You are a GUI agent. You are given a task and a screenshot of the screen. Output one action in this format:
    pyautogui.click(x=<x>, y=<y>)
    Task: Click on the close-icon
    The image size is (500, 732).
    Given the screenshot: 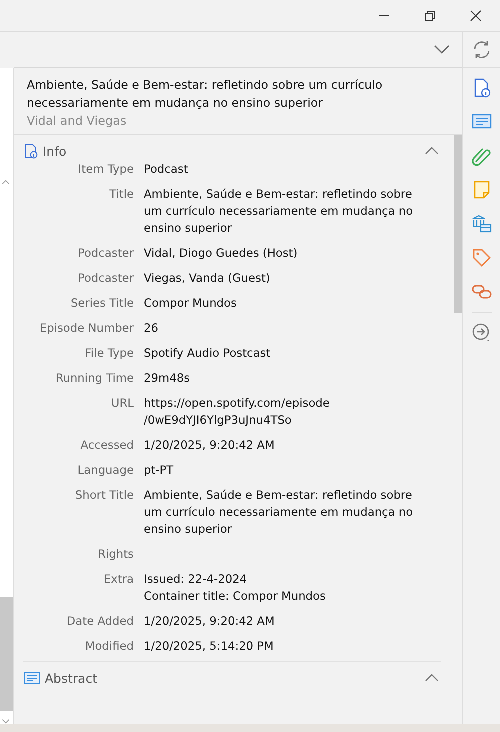 What is the action you would take?
    pyautogui.click(x=476, y=16)
    